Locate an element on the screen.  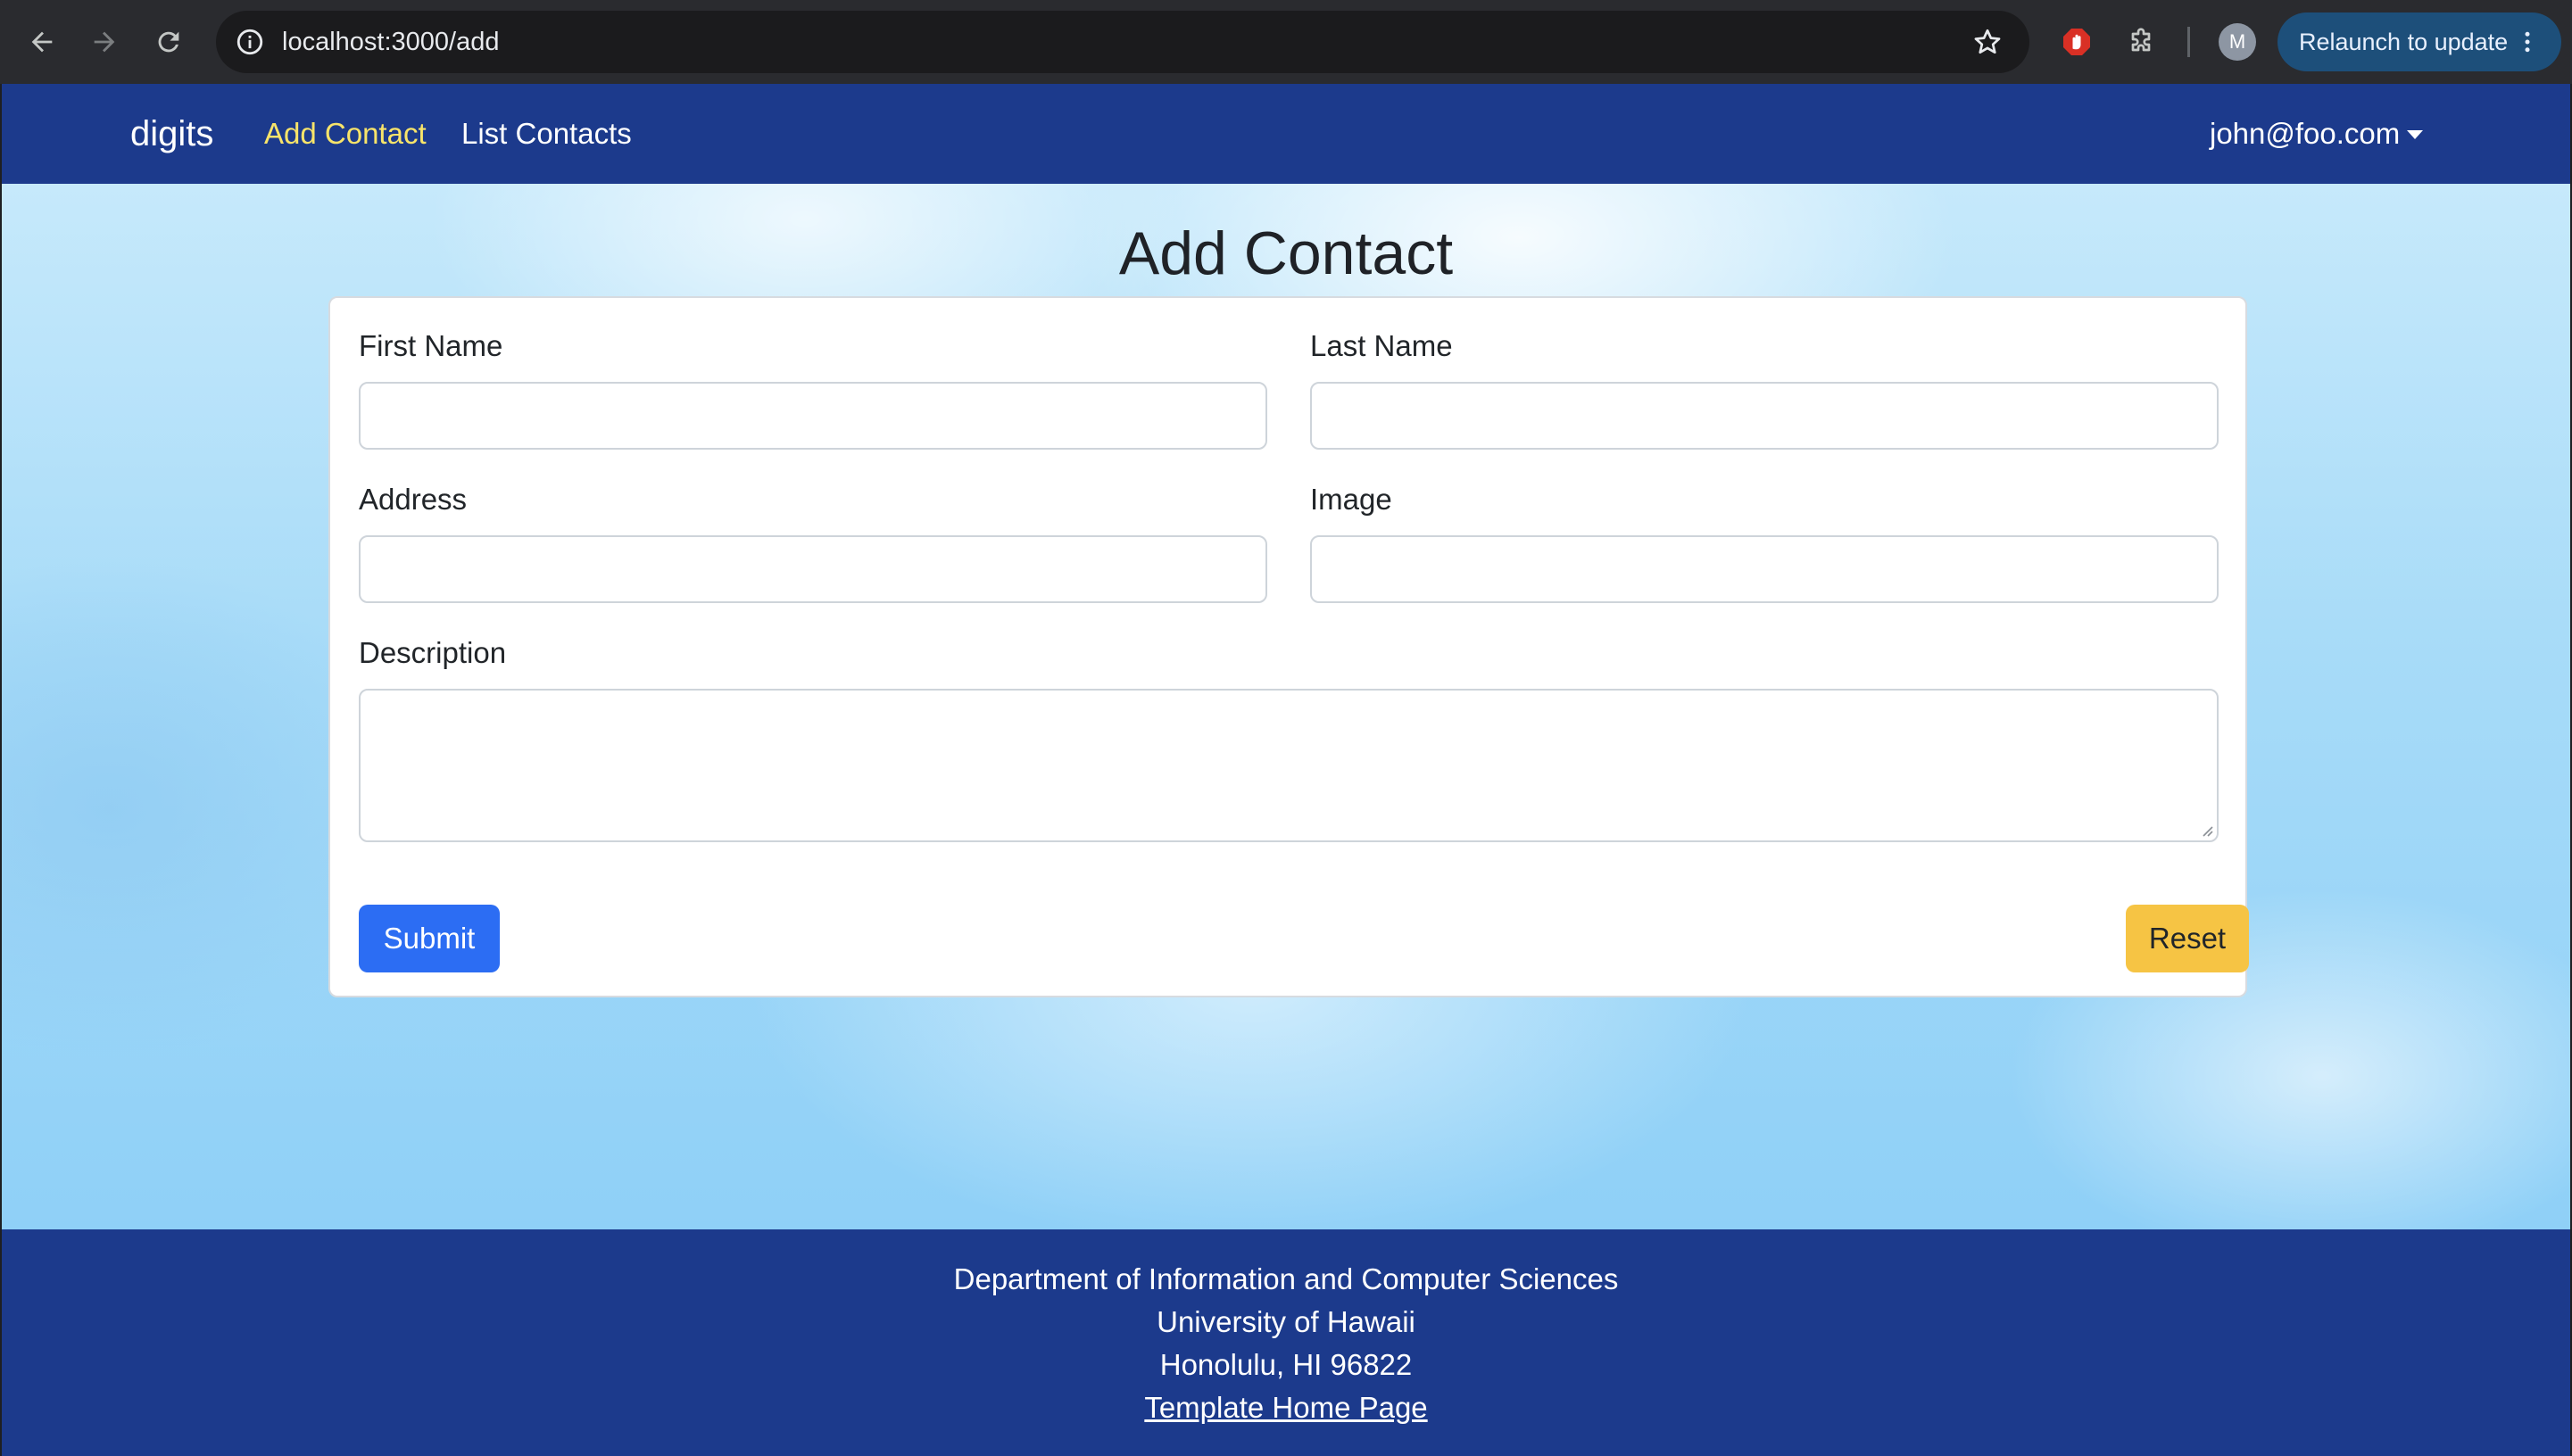
back-arrow-icon is located at coordinates (42, 42).